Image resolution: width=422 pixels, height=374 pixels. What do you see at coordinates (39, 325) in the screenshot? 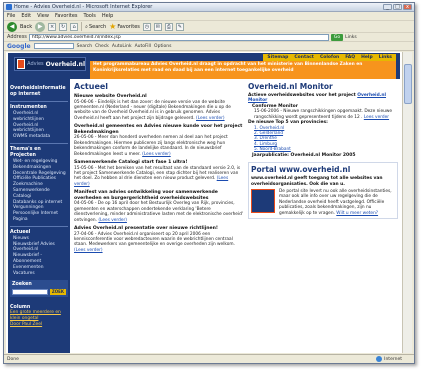
I see `column-author-link: Door Paul Zeel` at bounding box center [39, 325].